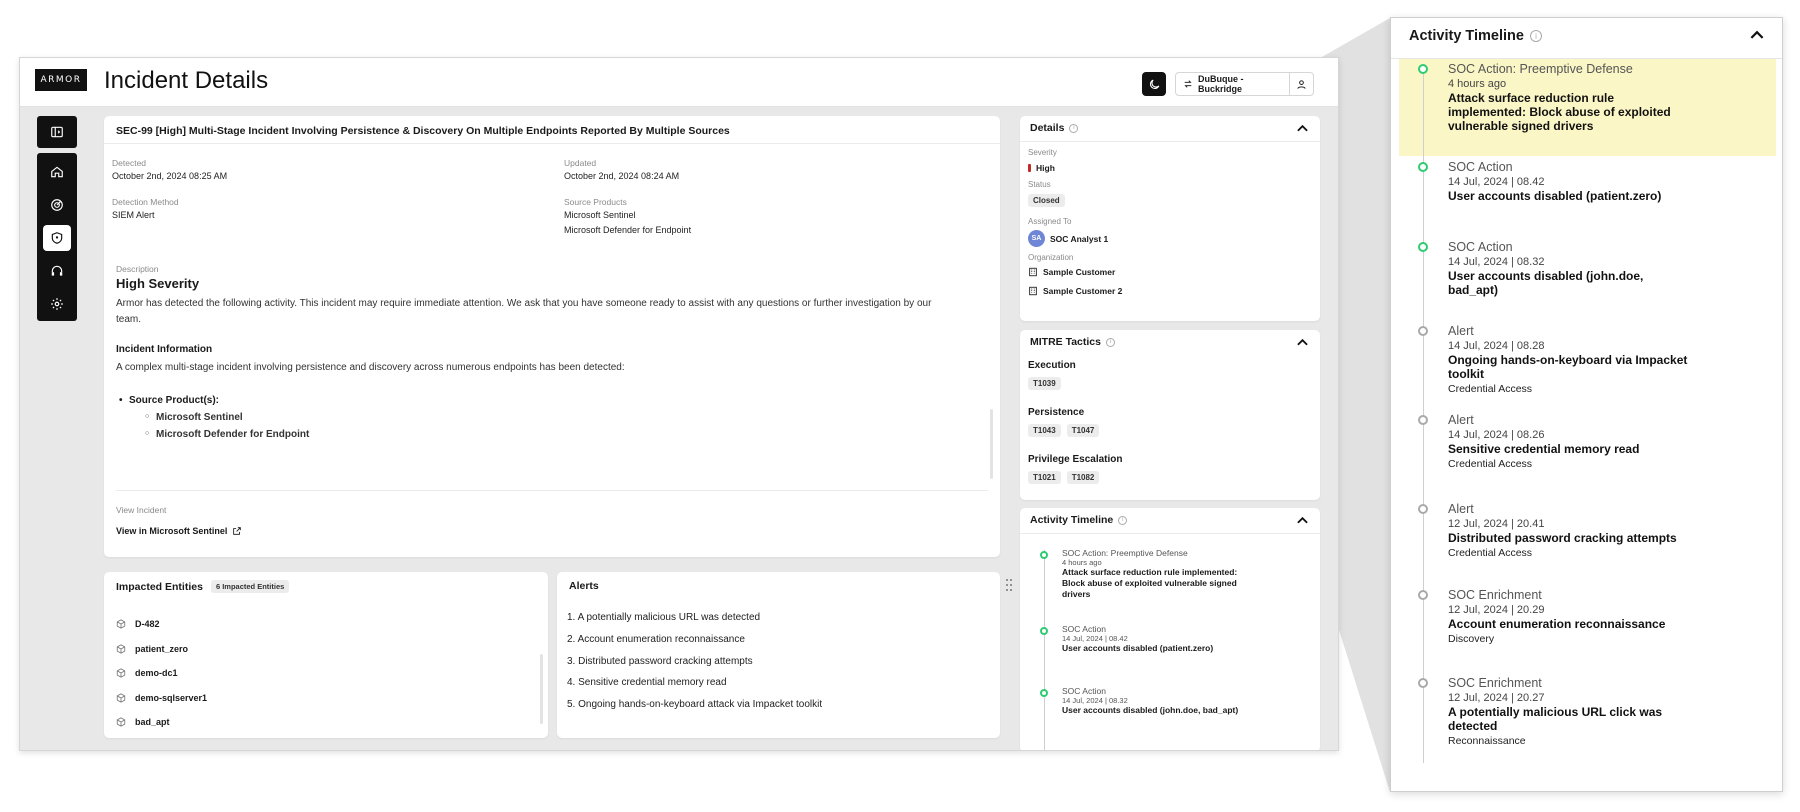  Describe the element at coordinates (1490, 553) in the screenshot. I see `event-category: Credential Access` at that location.